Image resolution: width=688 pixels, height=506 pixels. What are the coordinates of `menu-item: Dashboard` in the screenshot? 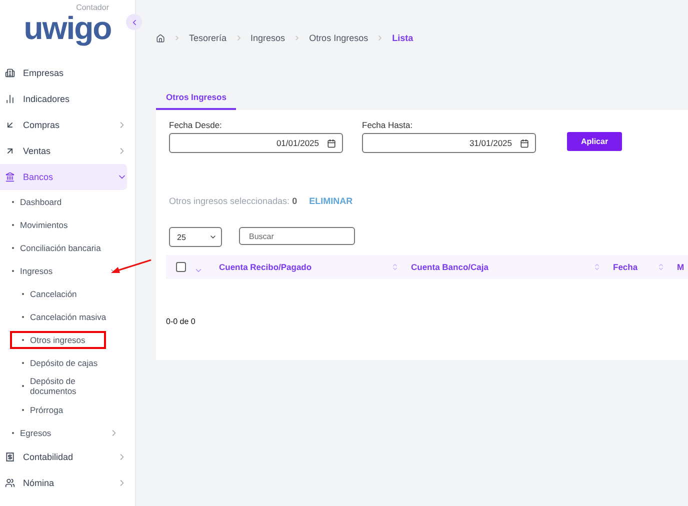 It's located at (67, 201).